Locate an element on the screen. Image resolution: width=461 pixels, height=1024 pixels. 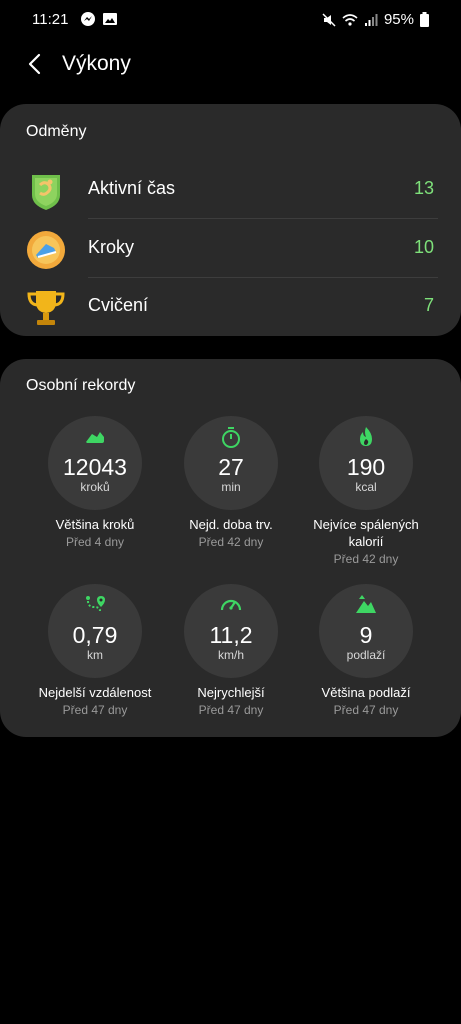
record-most-steps: 12043 kroků Většina kroků Před 4 dny is located at coordinates (95, 483).